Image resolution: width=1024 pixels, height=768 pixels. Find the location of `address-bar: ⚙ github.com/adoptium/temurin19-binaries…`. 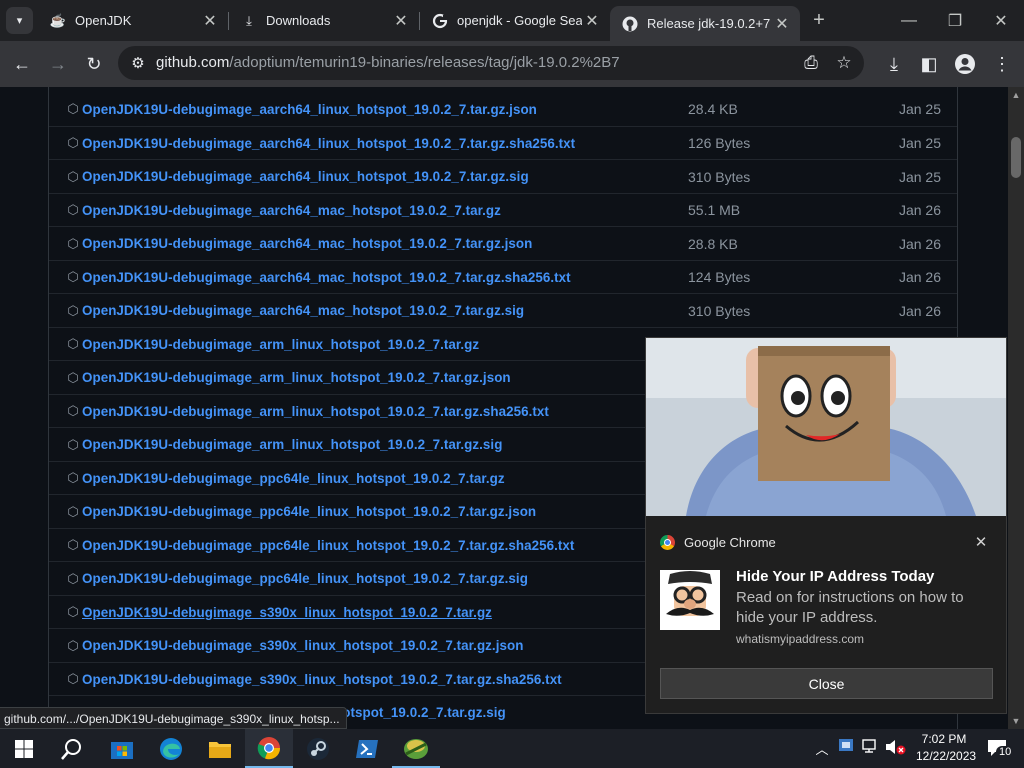

address-bar: ⚙ github.com/adoptium/temurin19-binaries… is located at coordinates (491, 63).